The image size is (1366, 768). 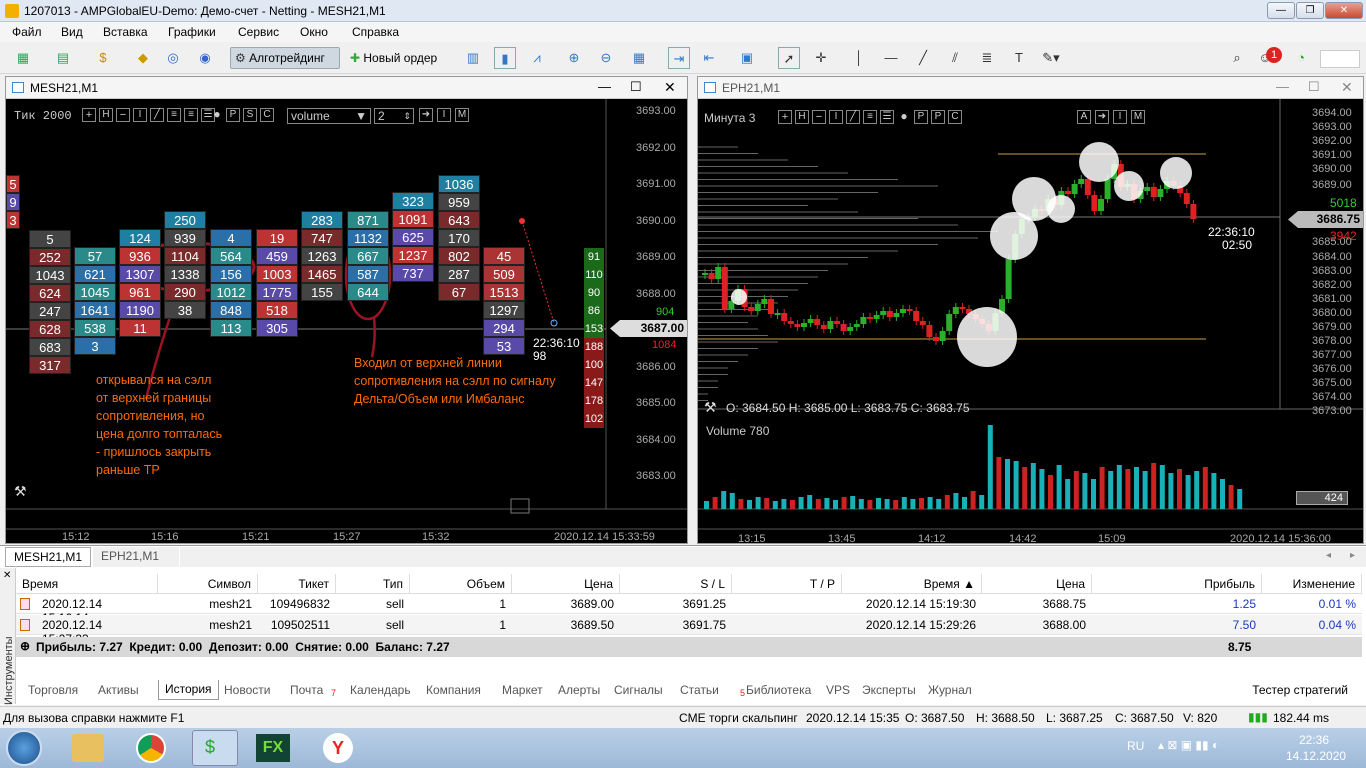 I want to click on bar-chart-icon: ▥, so click(x=473, y=58).